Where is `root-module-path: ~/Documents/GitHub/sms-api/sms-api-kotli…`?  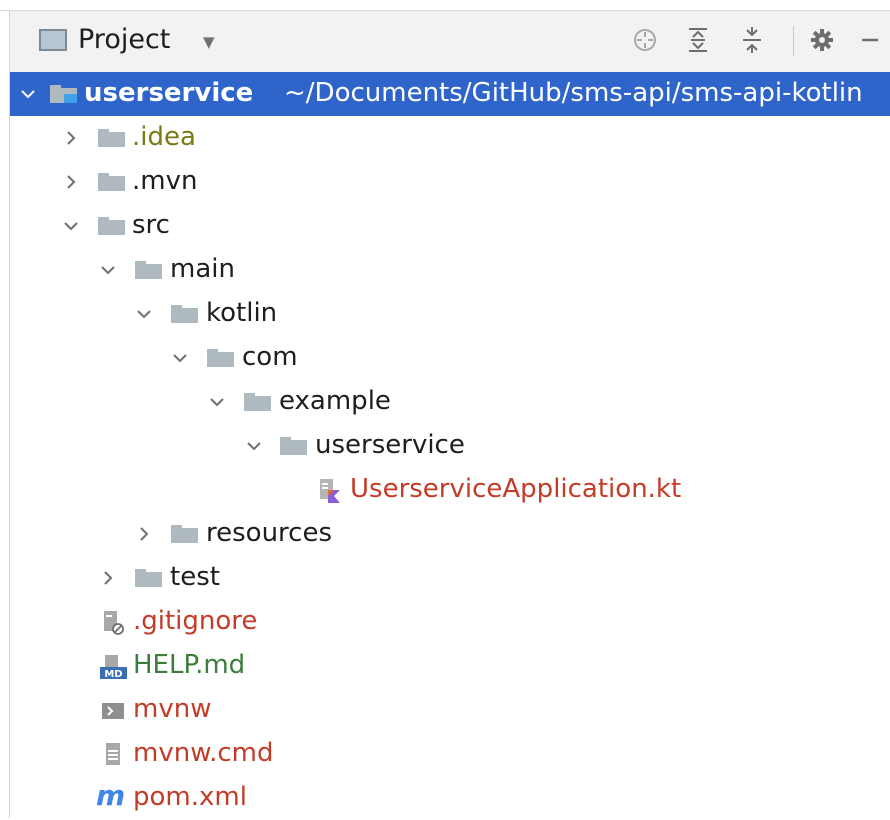 root-module-path: ~/Documents/GitHub/sms-api/sms-api-kotli… is located at coordinates (573, 93).